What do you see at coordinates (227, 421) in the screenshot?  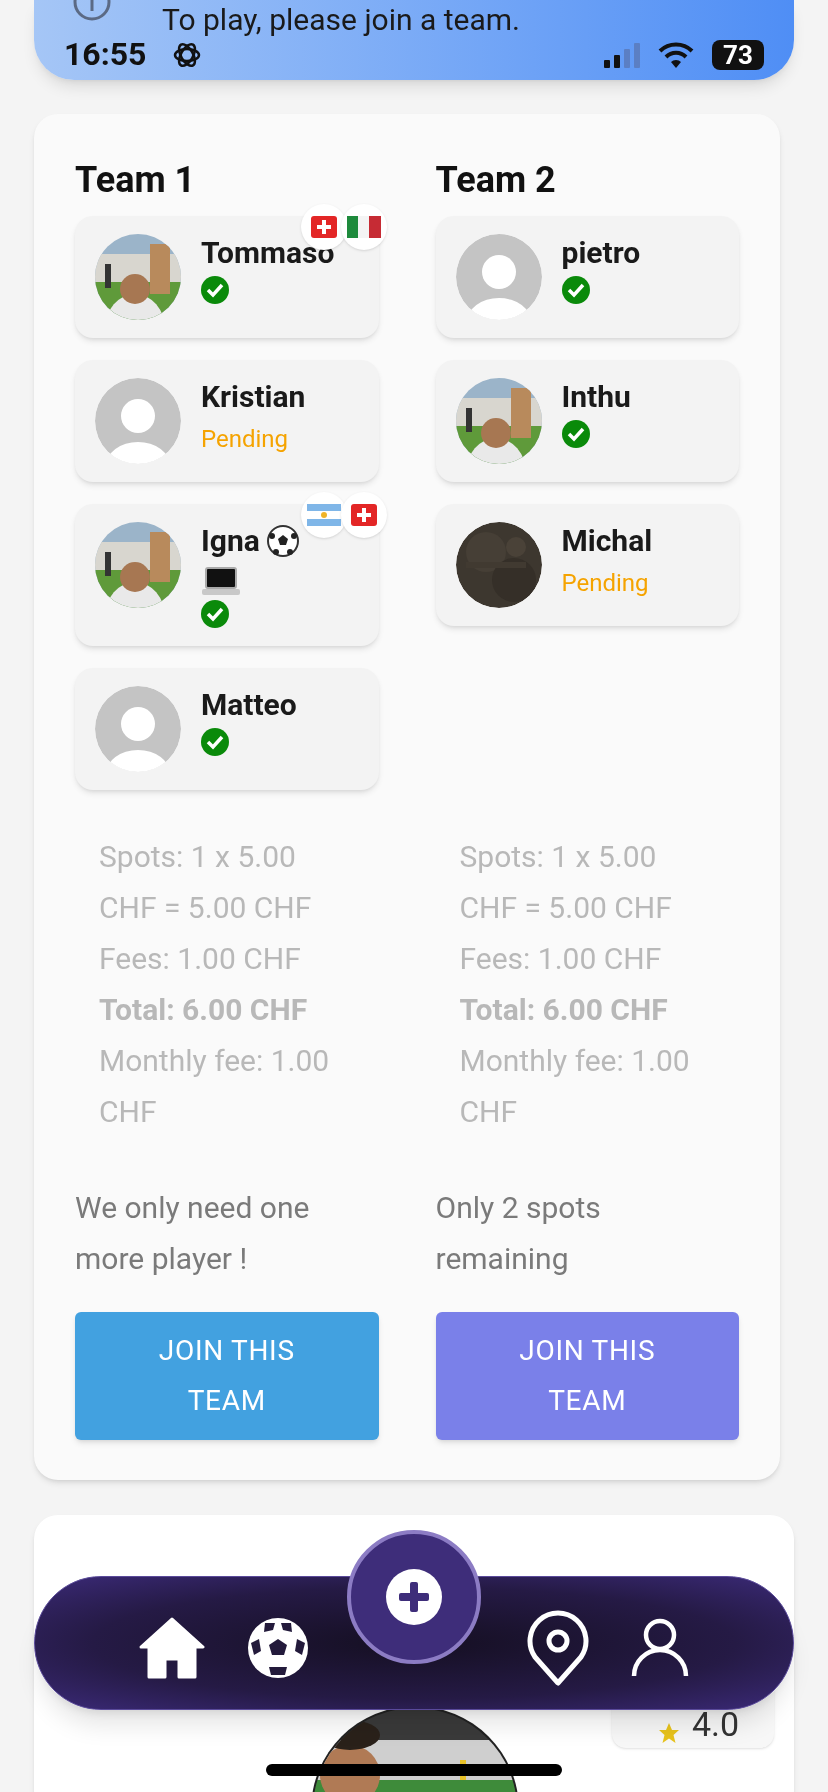 I see `player-card: Kristian Pending` at bounding box center [227, 421].